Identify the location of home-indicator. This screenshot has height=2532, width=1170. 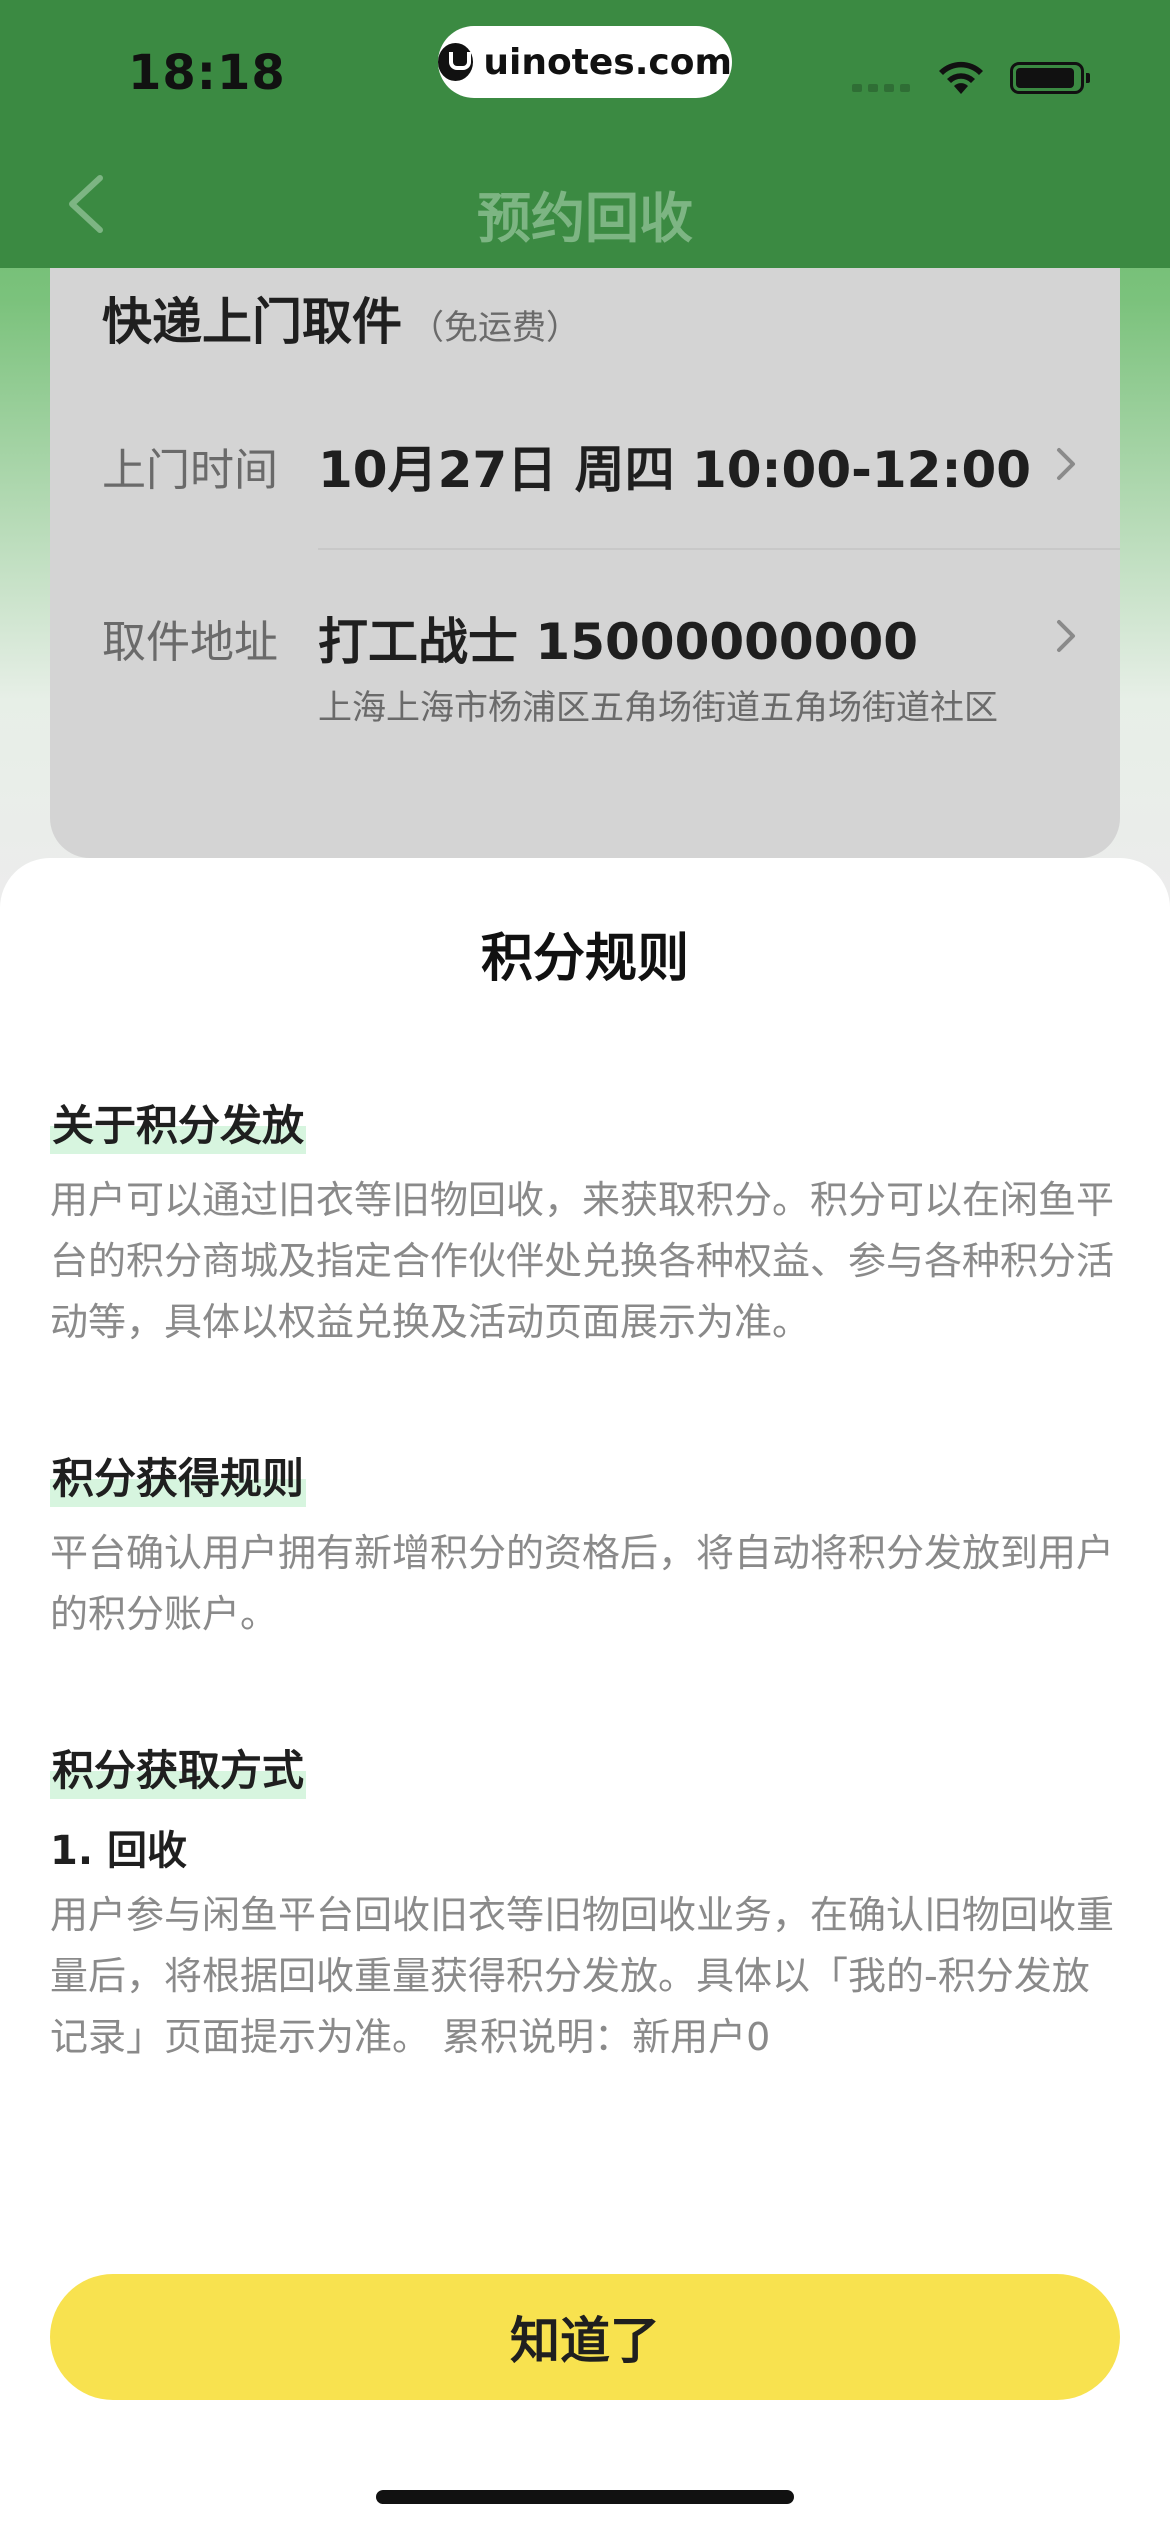
(585, 2497).